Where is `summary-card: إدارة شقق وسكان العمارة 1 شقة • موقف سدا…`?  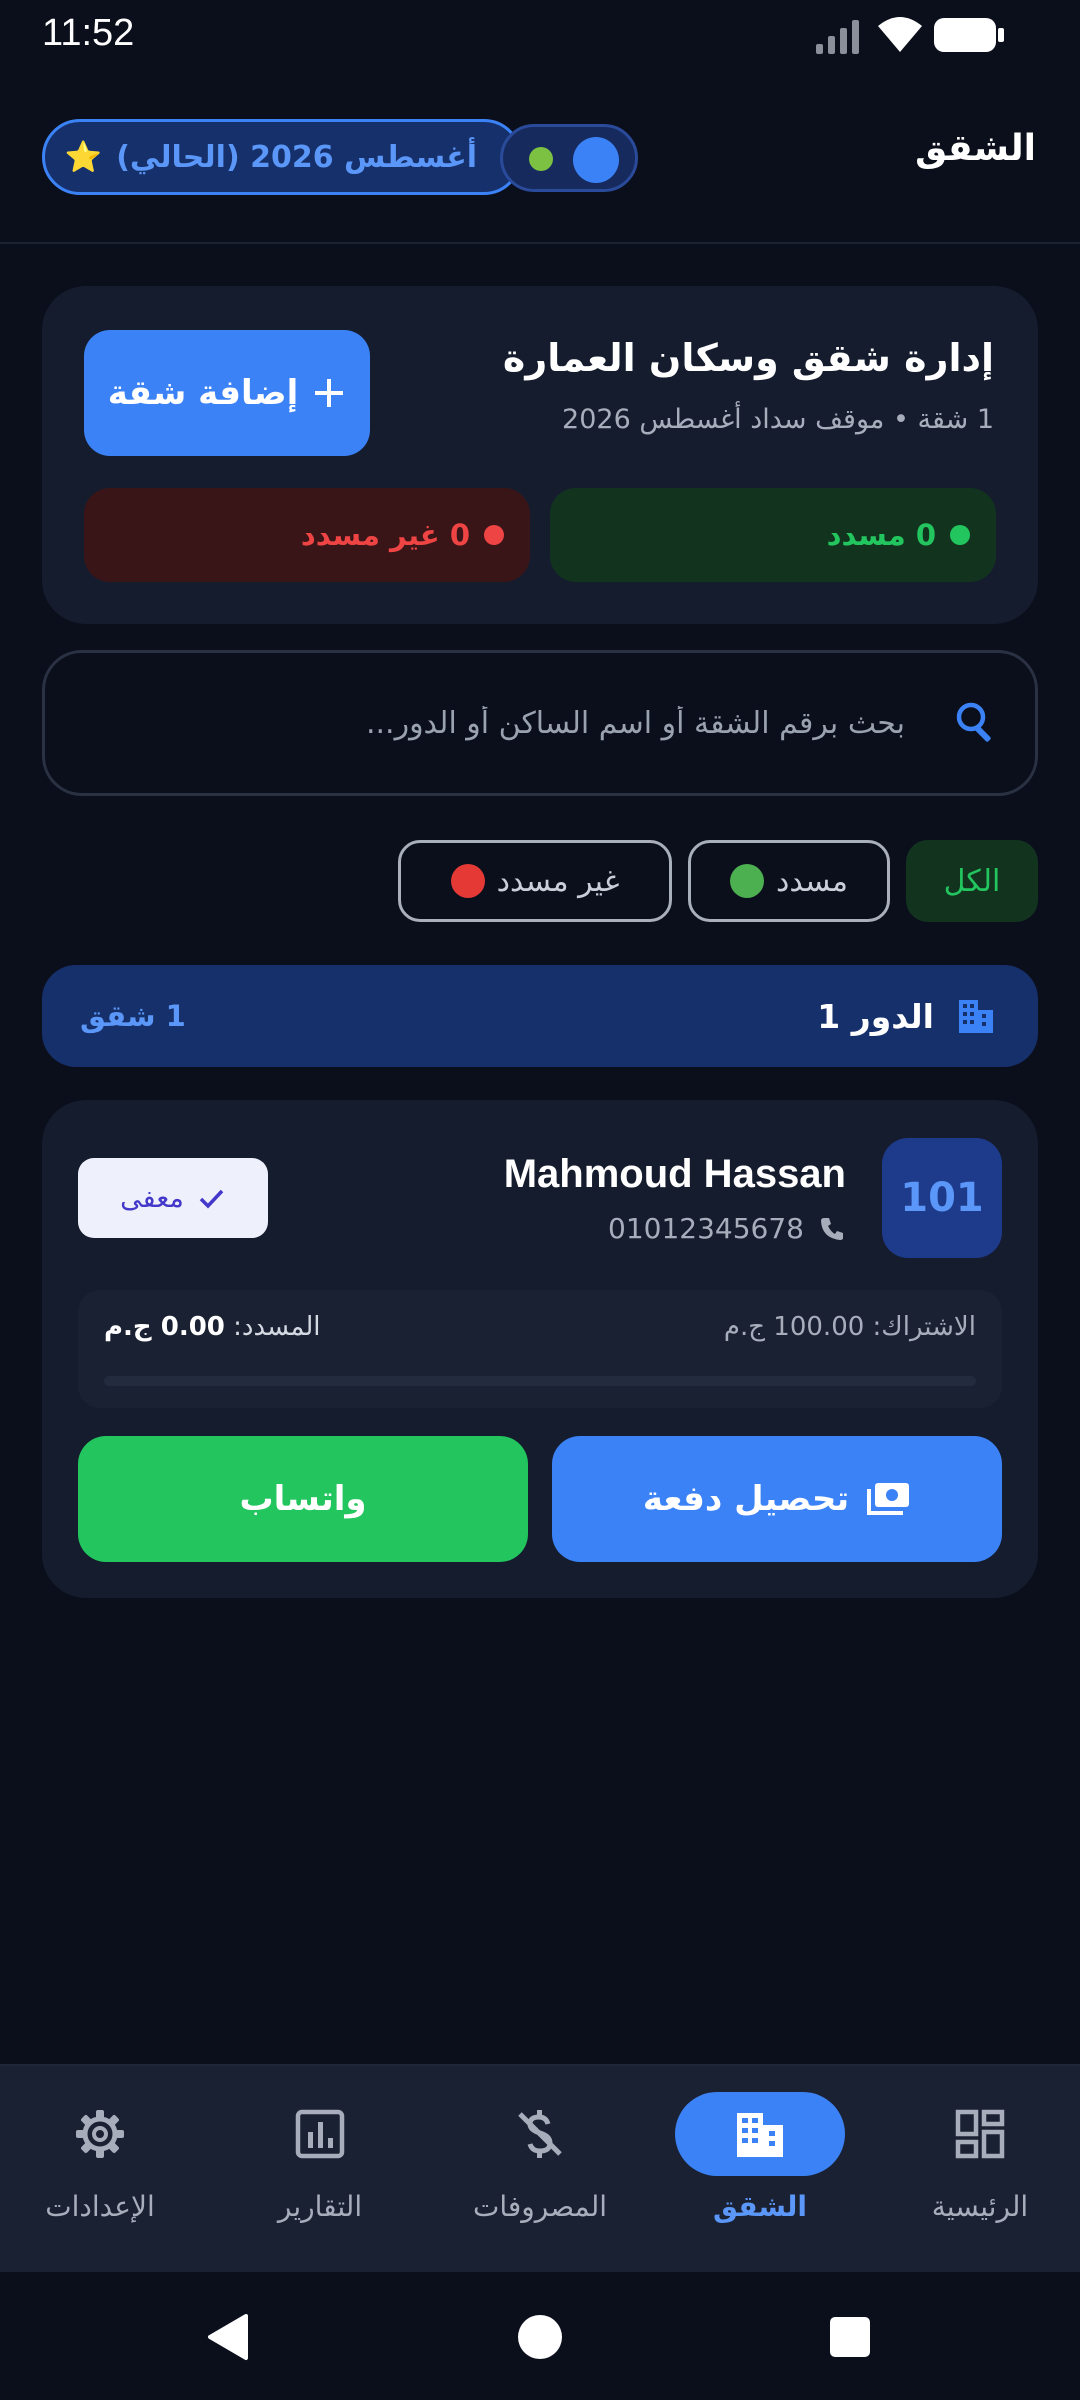
summary-card: إدارة شقق وسكان العمارة 1 شقة • موقف سدا… is located at coordinates (540, 455).